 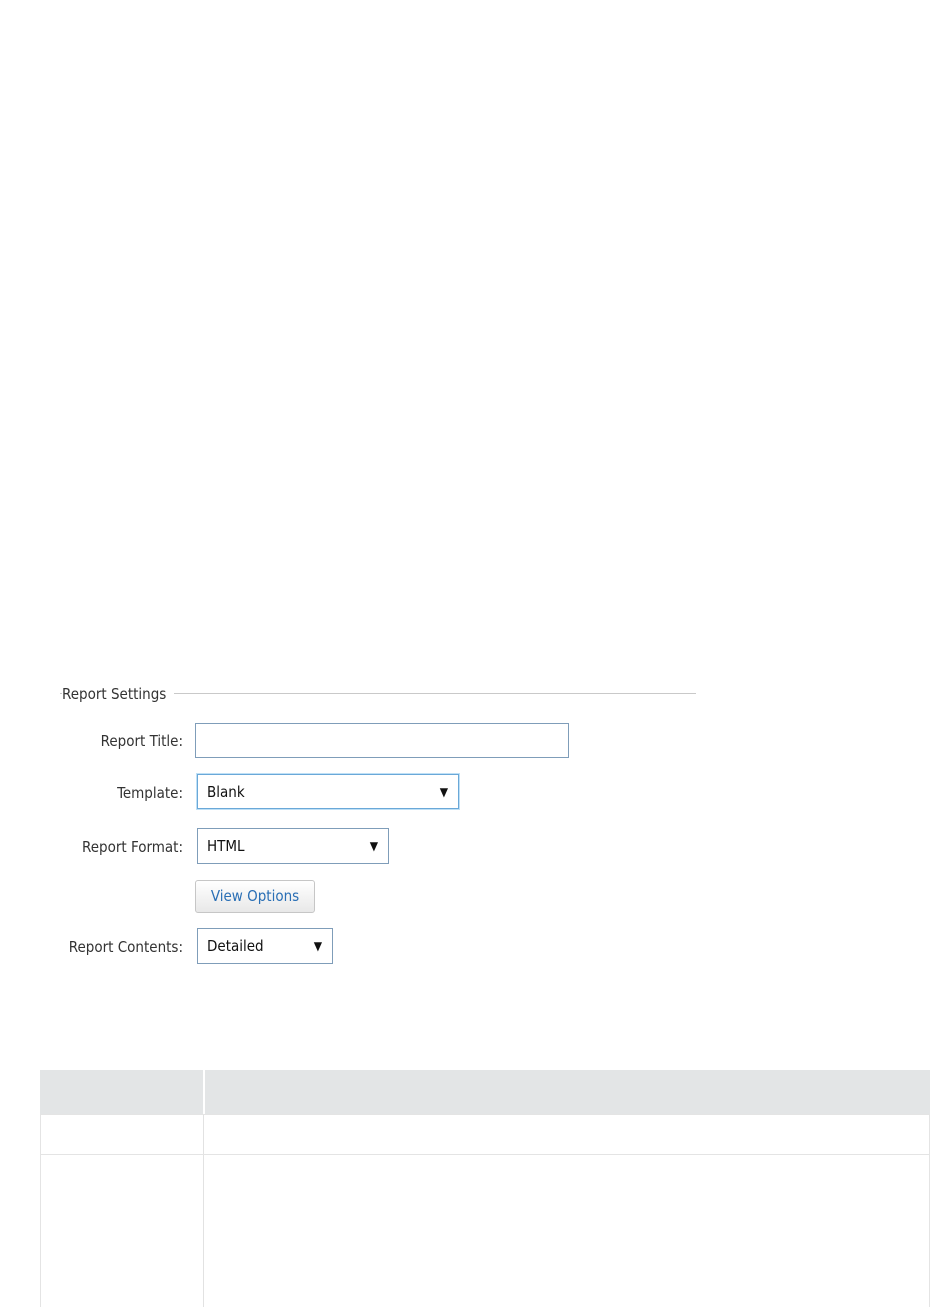 I want to click on view-options-button: View Options, so click(x=255, y=896).